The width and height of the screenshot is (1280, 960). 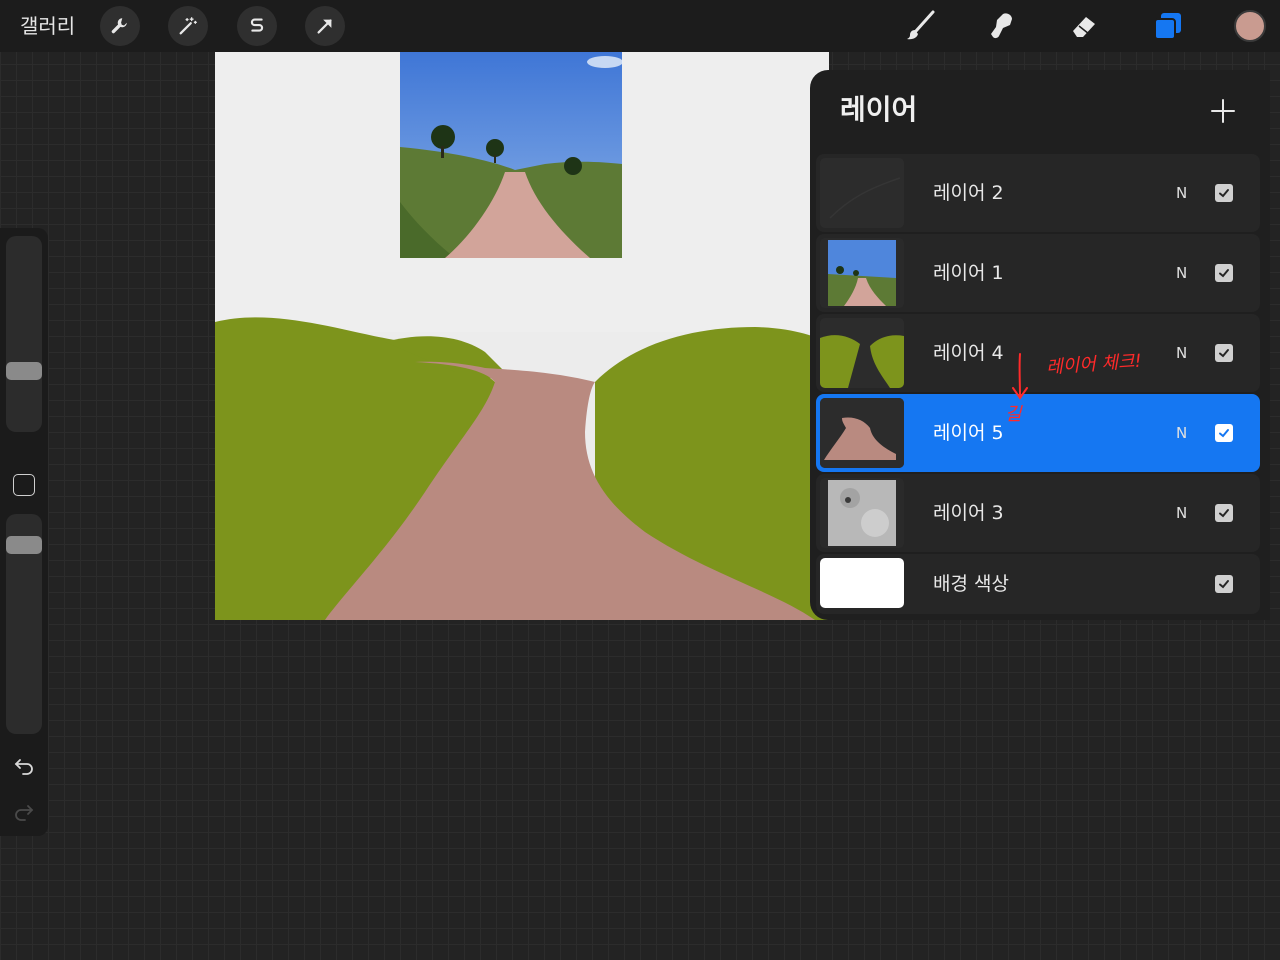 What do you see at coordinates (24, 485) in the screenshot?
I see `modify-button` at bounding box center [24, 485].